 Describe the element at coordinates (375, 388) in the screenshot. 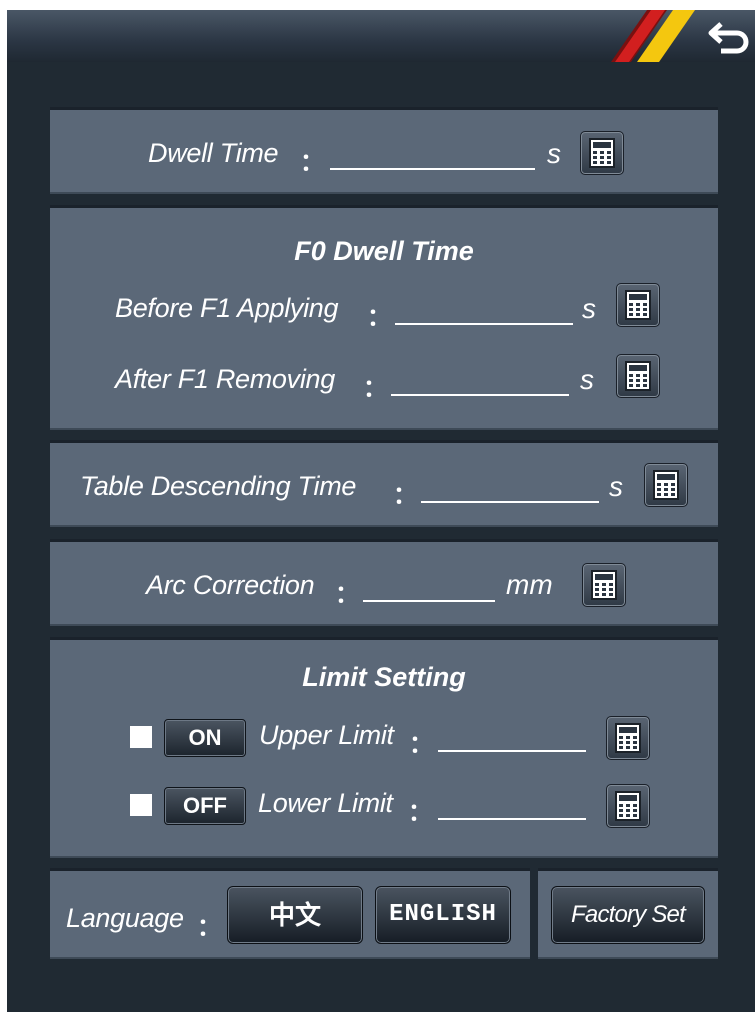

I see `after-f1-removing-colon: ：` at that location.